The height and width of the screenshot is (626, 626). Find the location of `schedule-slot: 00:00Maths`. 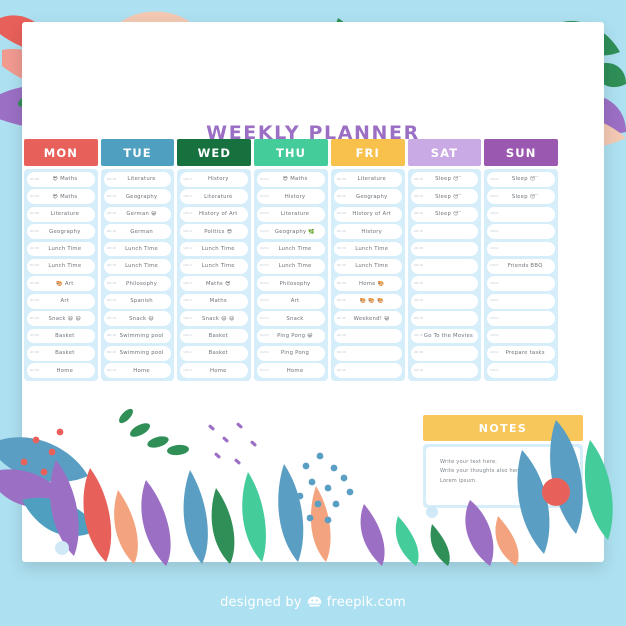

schedule-slot: 00:00Maths is located at coordinates (214, 301).